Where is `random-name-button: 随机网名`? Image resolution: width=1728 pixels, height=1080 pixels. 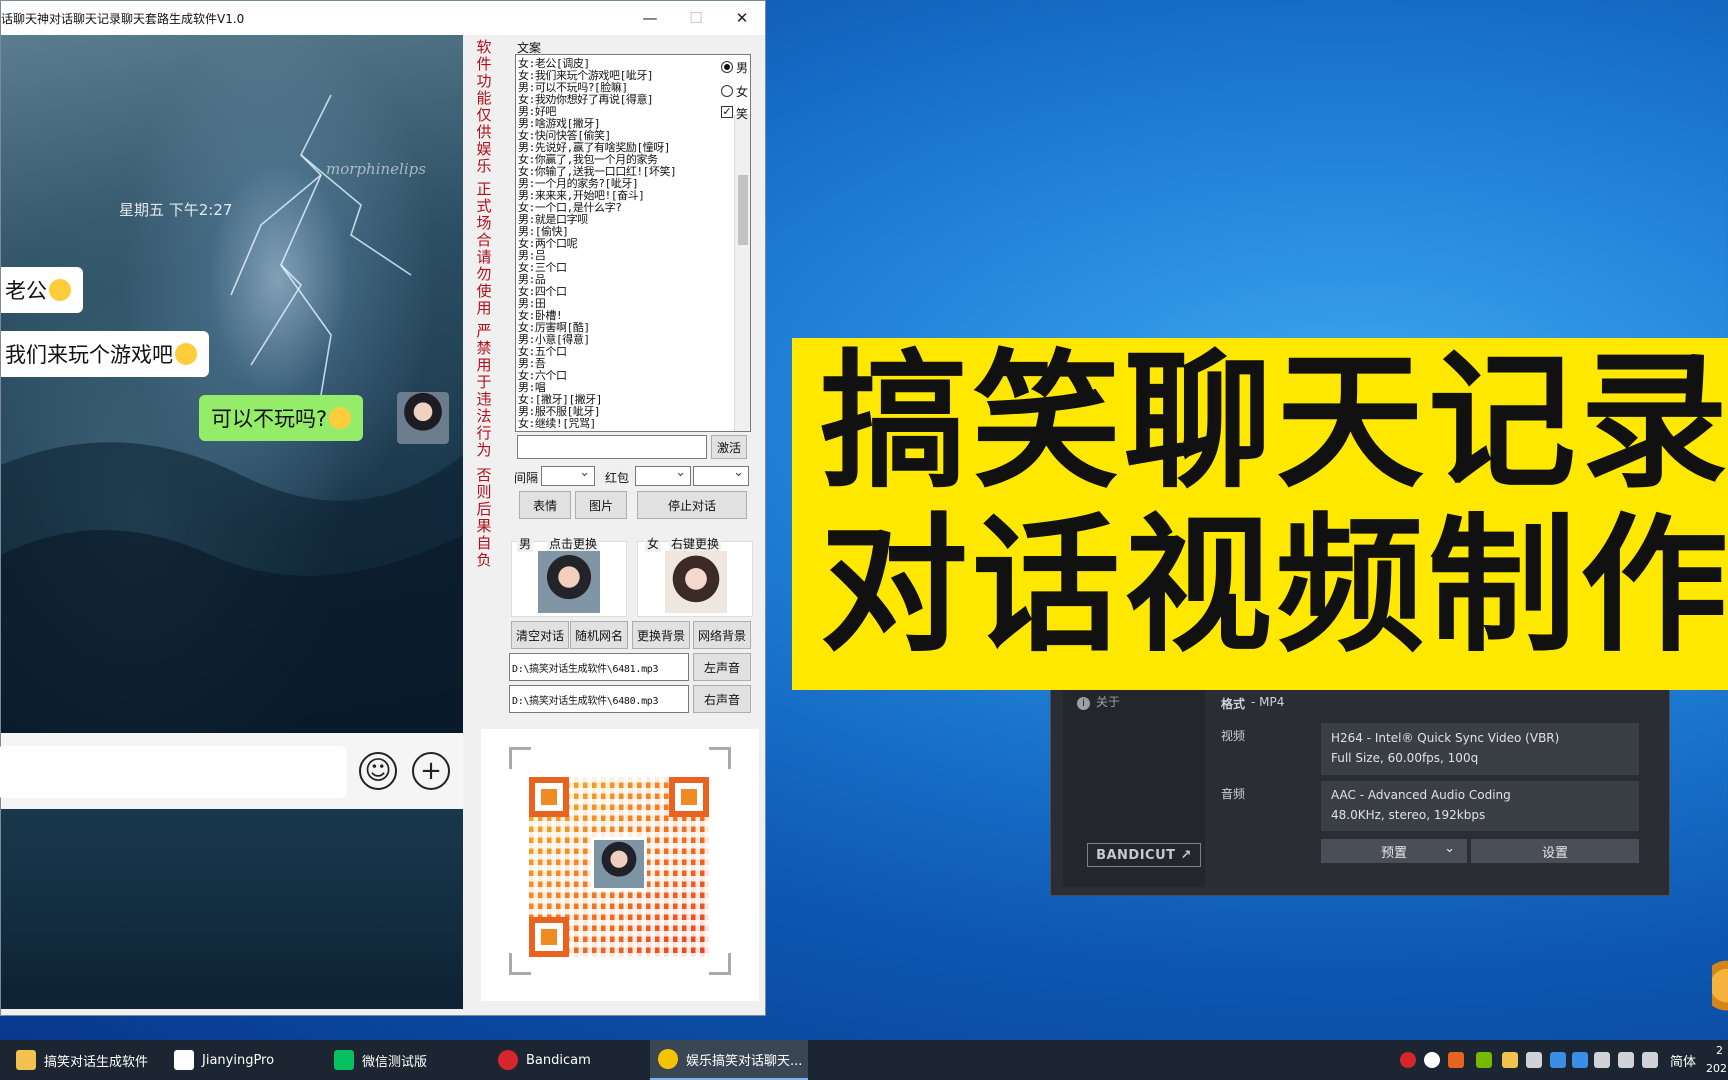 random-name-button: 随机网名 is located at coordinates (599, 635).